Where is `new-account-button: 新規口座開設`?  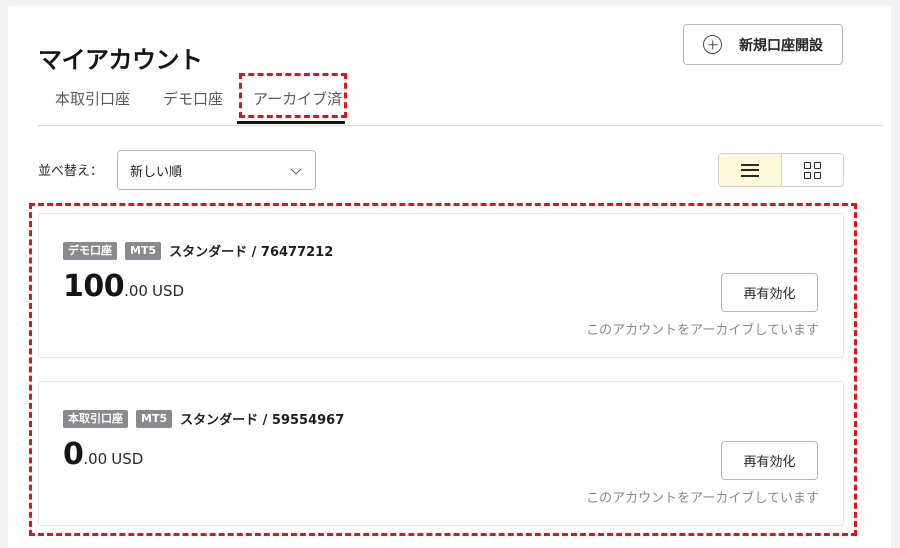 new-account-button: 新規口座開設 is located at coordinates (763, 44).